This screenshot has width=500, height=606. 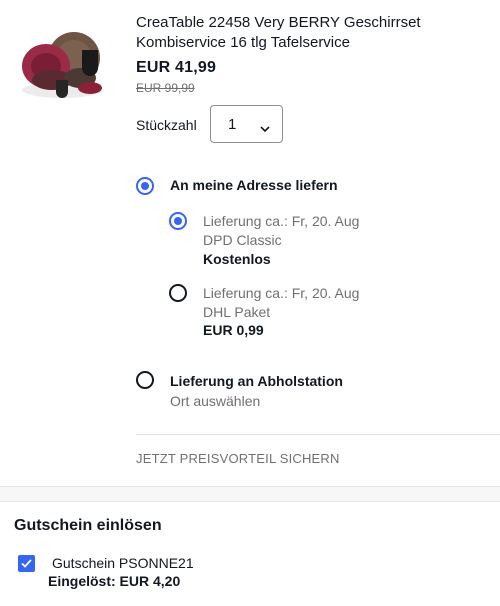 What do you see at coordinates (61, 67) in the screenshot?
I see `product-image` at bounding box center [61, 67].